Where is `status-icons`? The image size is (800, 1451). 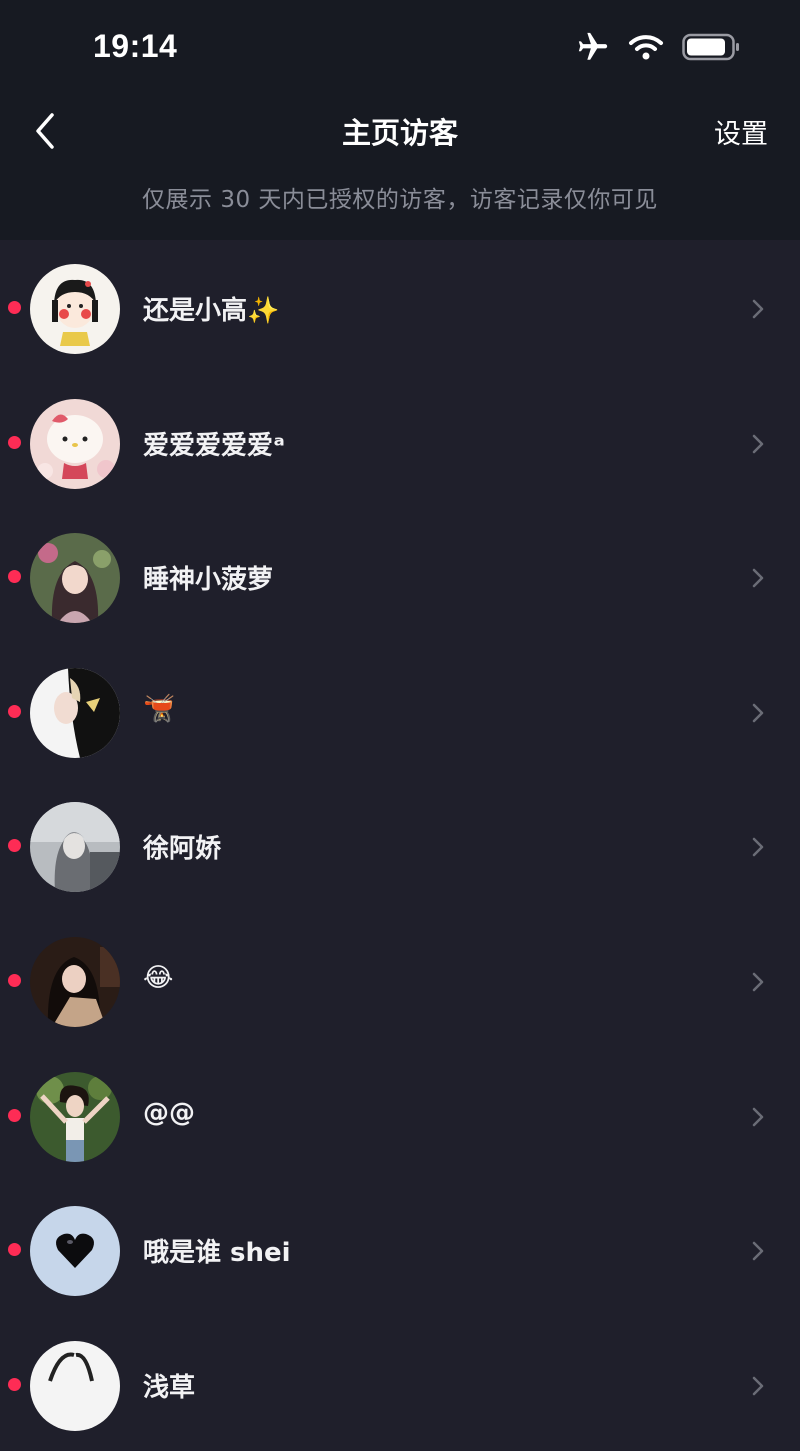 status-icons is located at coordinates (658, 49).